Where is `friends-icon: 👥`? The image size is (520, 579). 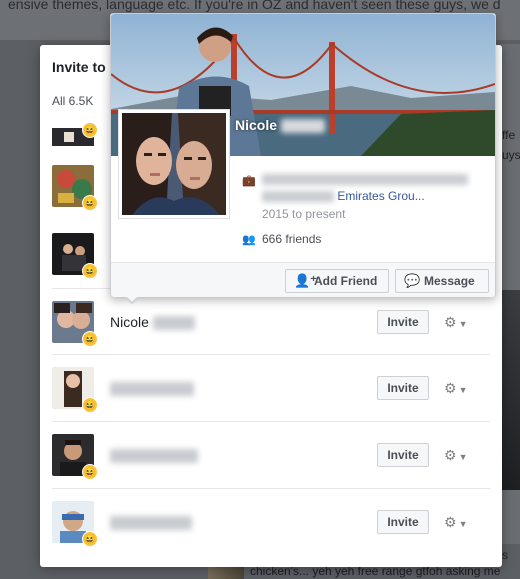 friends-icon: 👥 is located at coordinates (249, 240).